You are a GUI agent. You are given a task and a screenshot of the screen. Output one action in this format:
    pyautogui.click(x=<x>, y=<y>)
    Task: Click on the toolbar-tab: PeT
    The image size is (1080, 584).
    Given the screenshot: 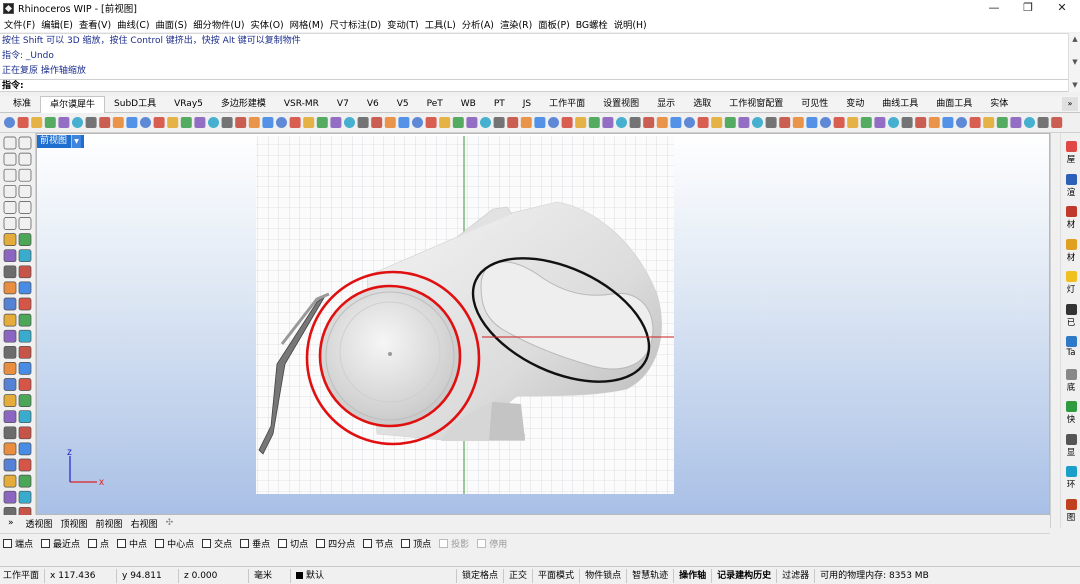 What is the action you would take?
    pyautogui.click(x=435, y=104)
    